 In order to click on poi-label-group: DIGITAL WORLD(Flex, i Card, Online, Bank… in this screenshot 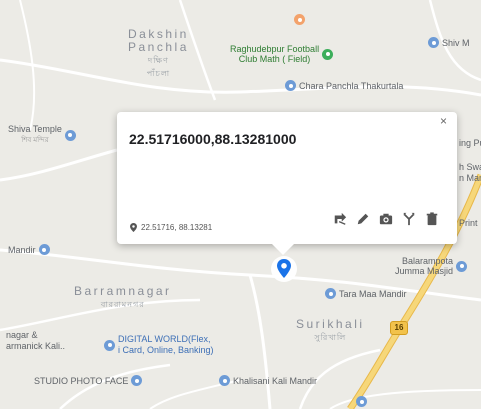, I will do `click(166, 345)`.